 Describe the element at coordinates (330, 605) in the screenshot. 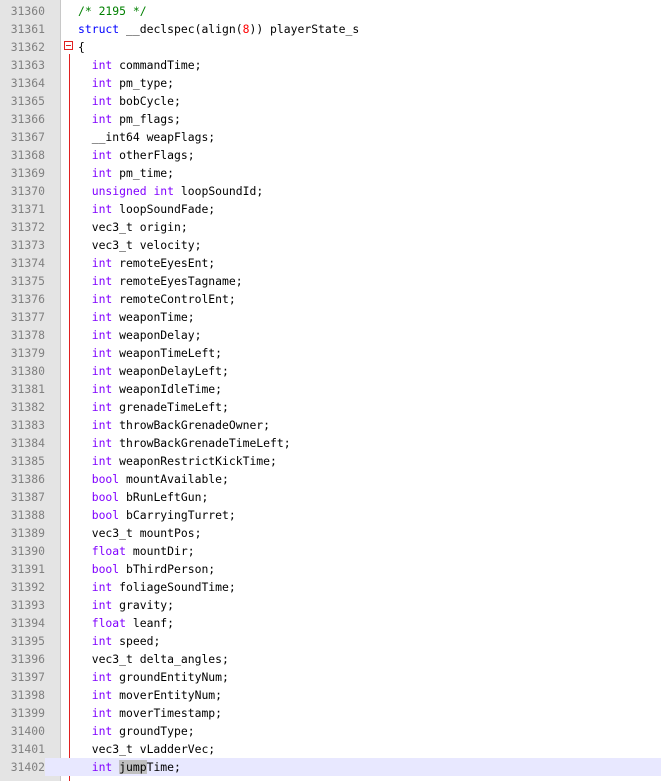

I see `code-line: 31393 int gravity;` at that location.